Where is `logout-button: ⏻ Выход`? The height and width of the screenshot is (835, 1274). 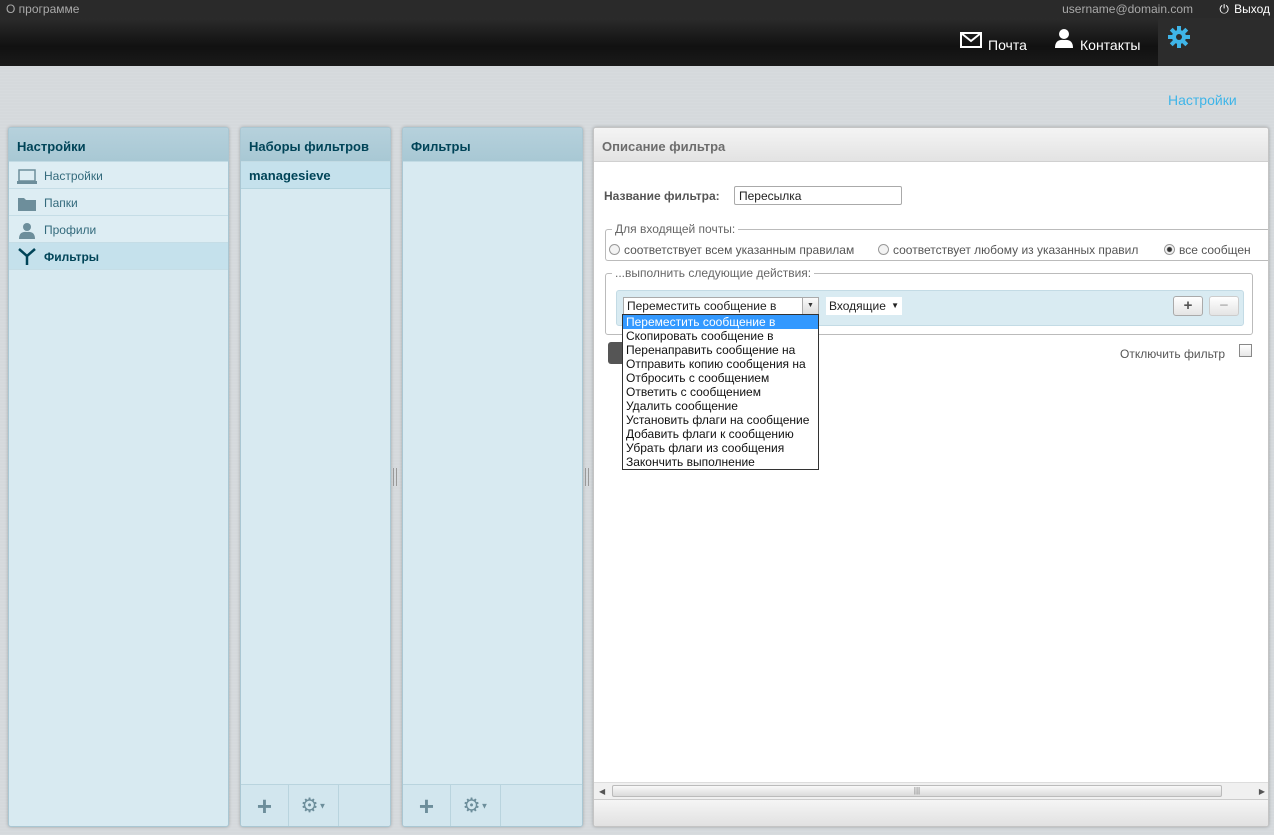 logout-button: ⏻ Выход is located at coordinates (1243, 9).